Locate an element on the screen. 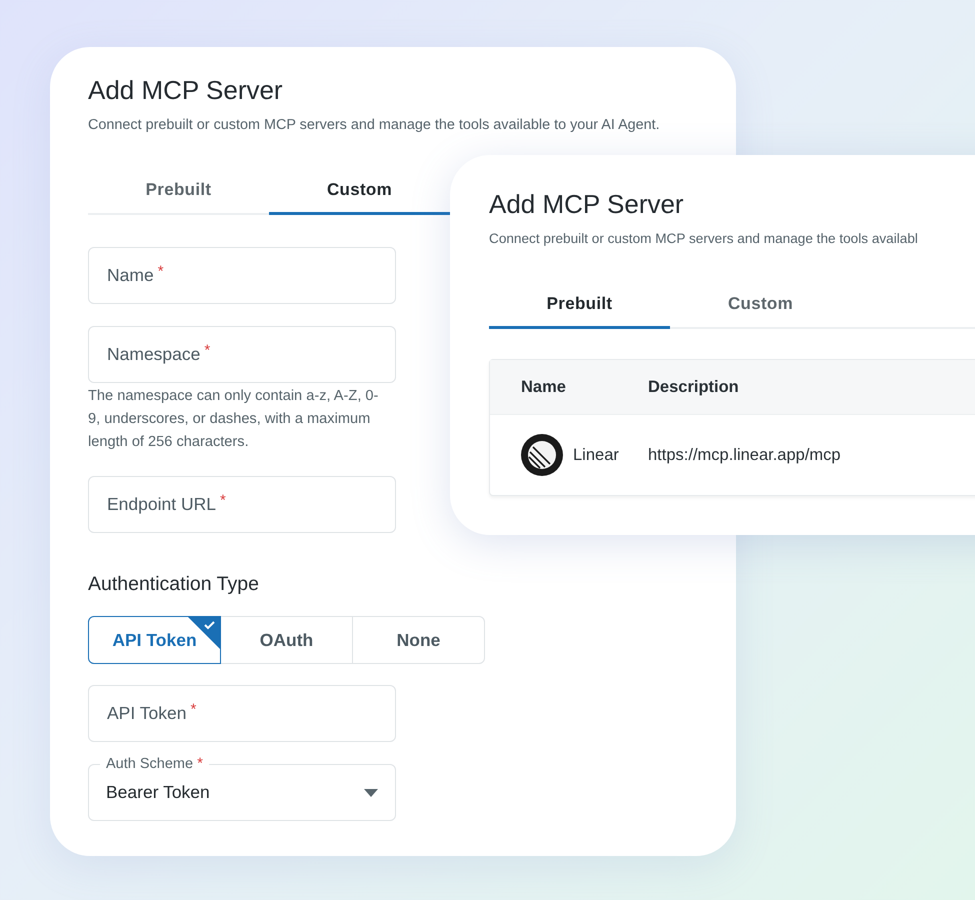 This screenshot has height=900, width=975. field-label: Endpoint URL is located at coordinates (161, 504).